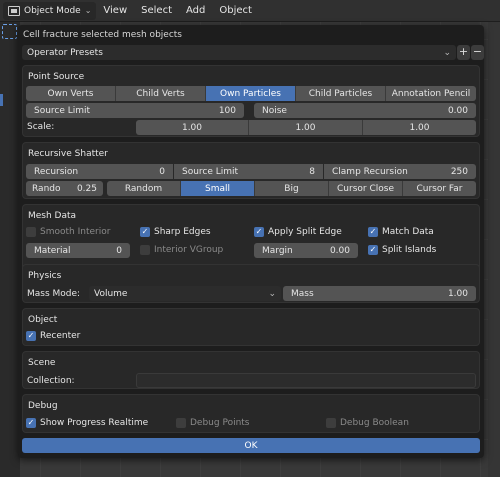 The height and width of the screenshot is (477, 500). What do you see at coordinates (341, 93) in the screenshot?
I see `option-child-particles: Child Particles` at bounding box center [341, 93].